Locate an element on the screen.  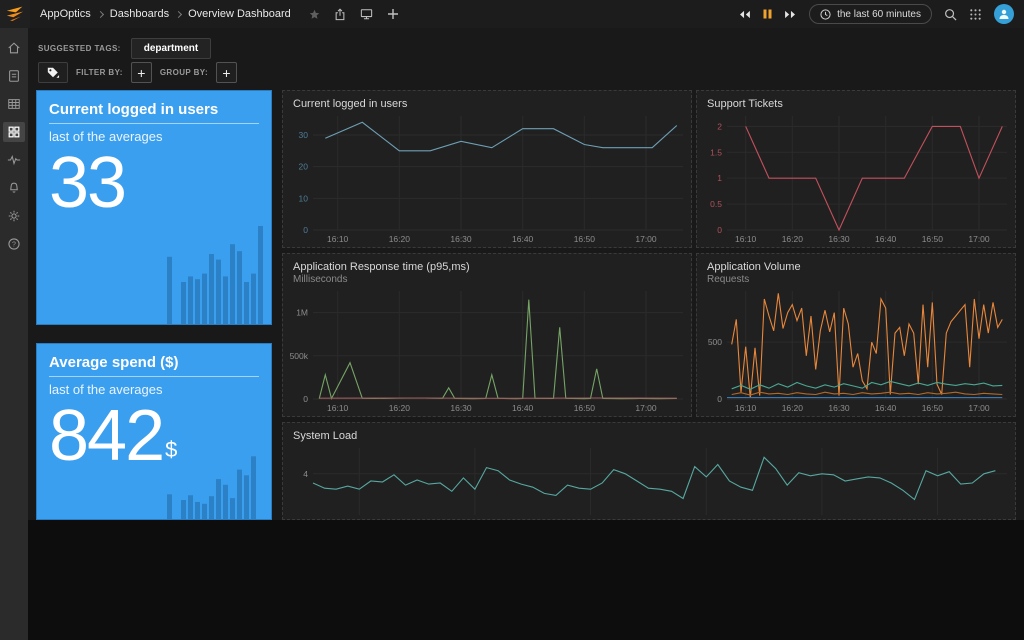
breadcrumb-app: AppOptics is located at coordinates (65, 14).